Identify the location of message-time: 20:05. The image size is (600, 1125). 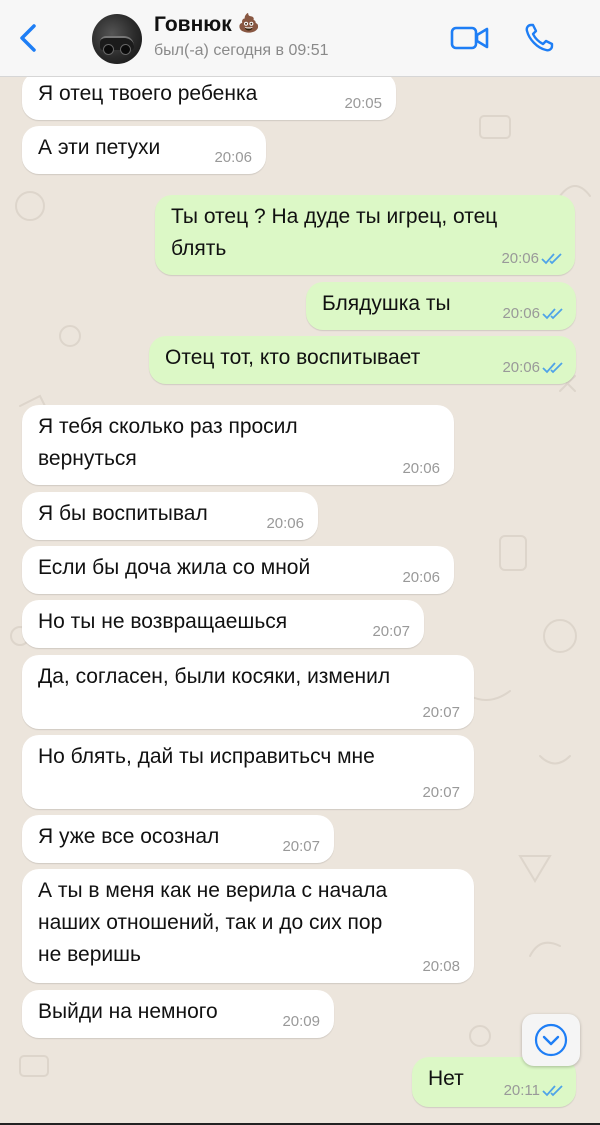
(363, 103).